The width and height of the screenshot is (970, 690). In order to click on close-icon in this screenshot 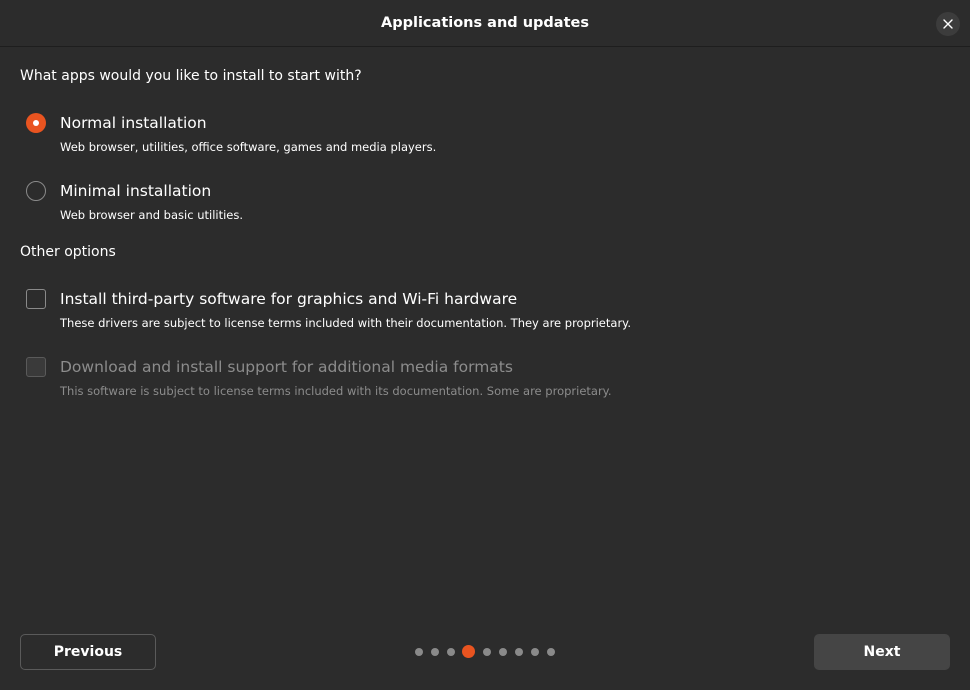, I will do `click(948, 24)`.